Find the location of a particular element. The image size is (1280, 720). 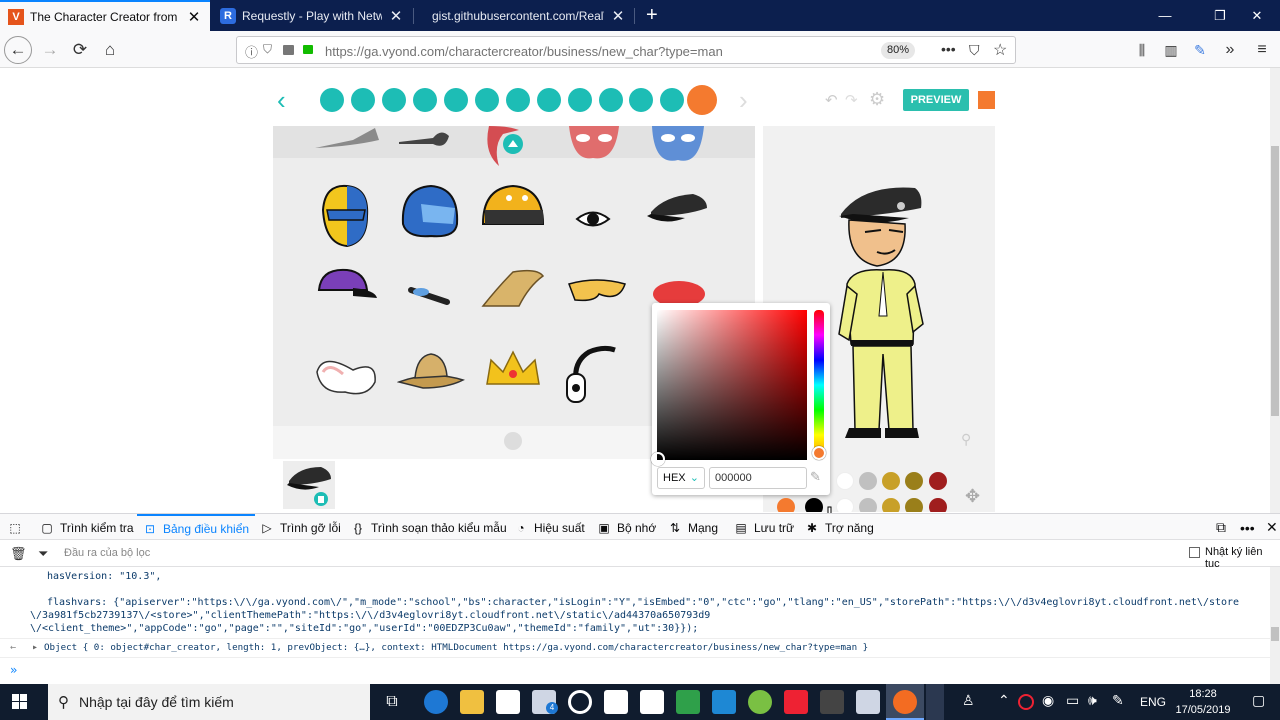

hue-slider is located at coordinates (819, 385).